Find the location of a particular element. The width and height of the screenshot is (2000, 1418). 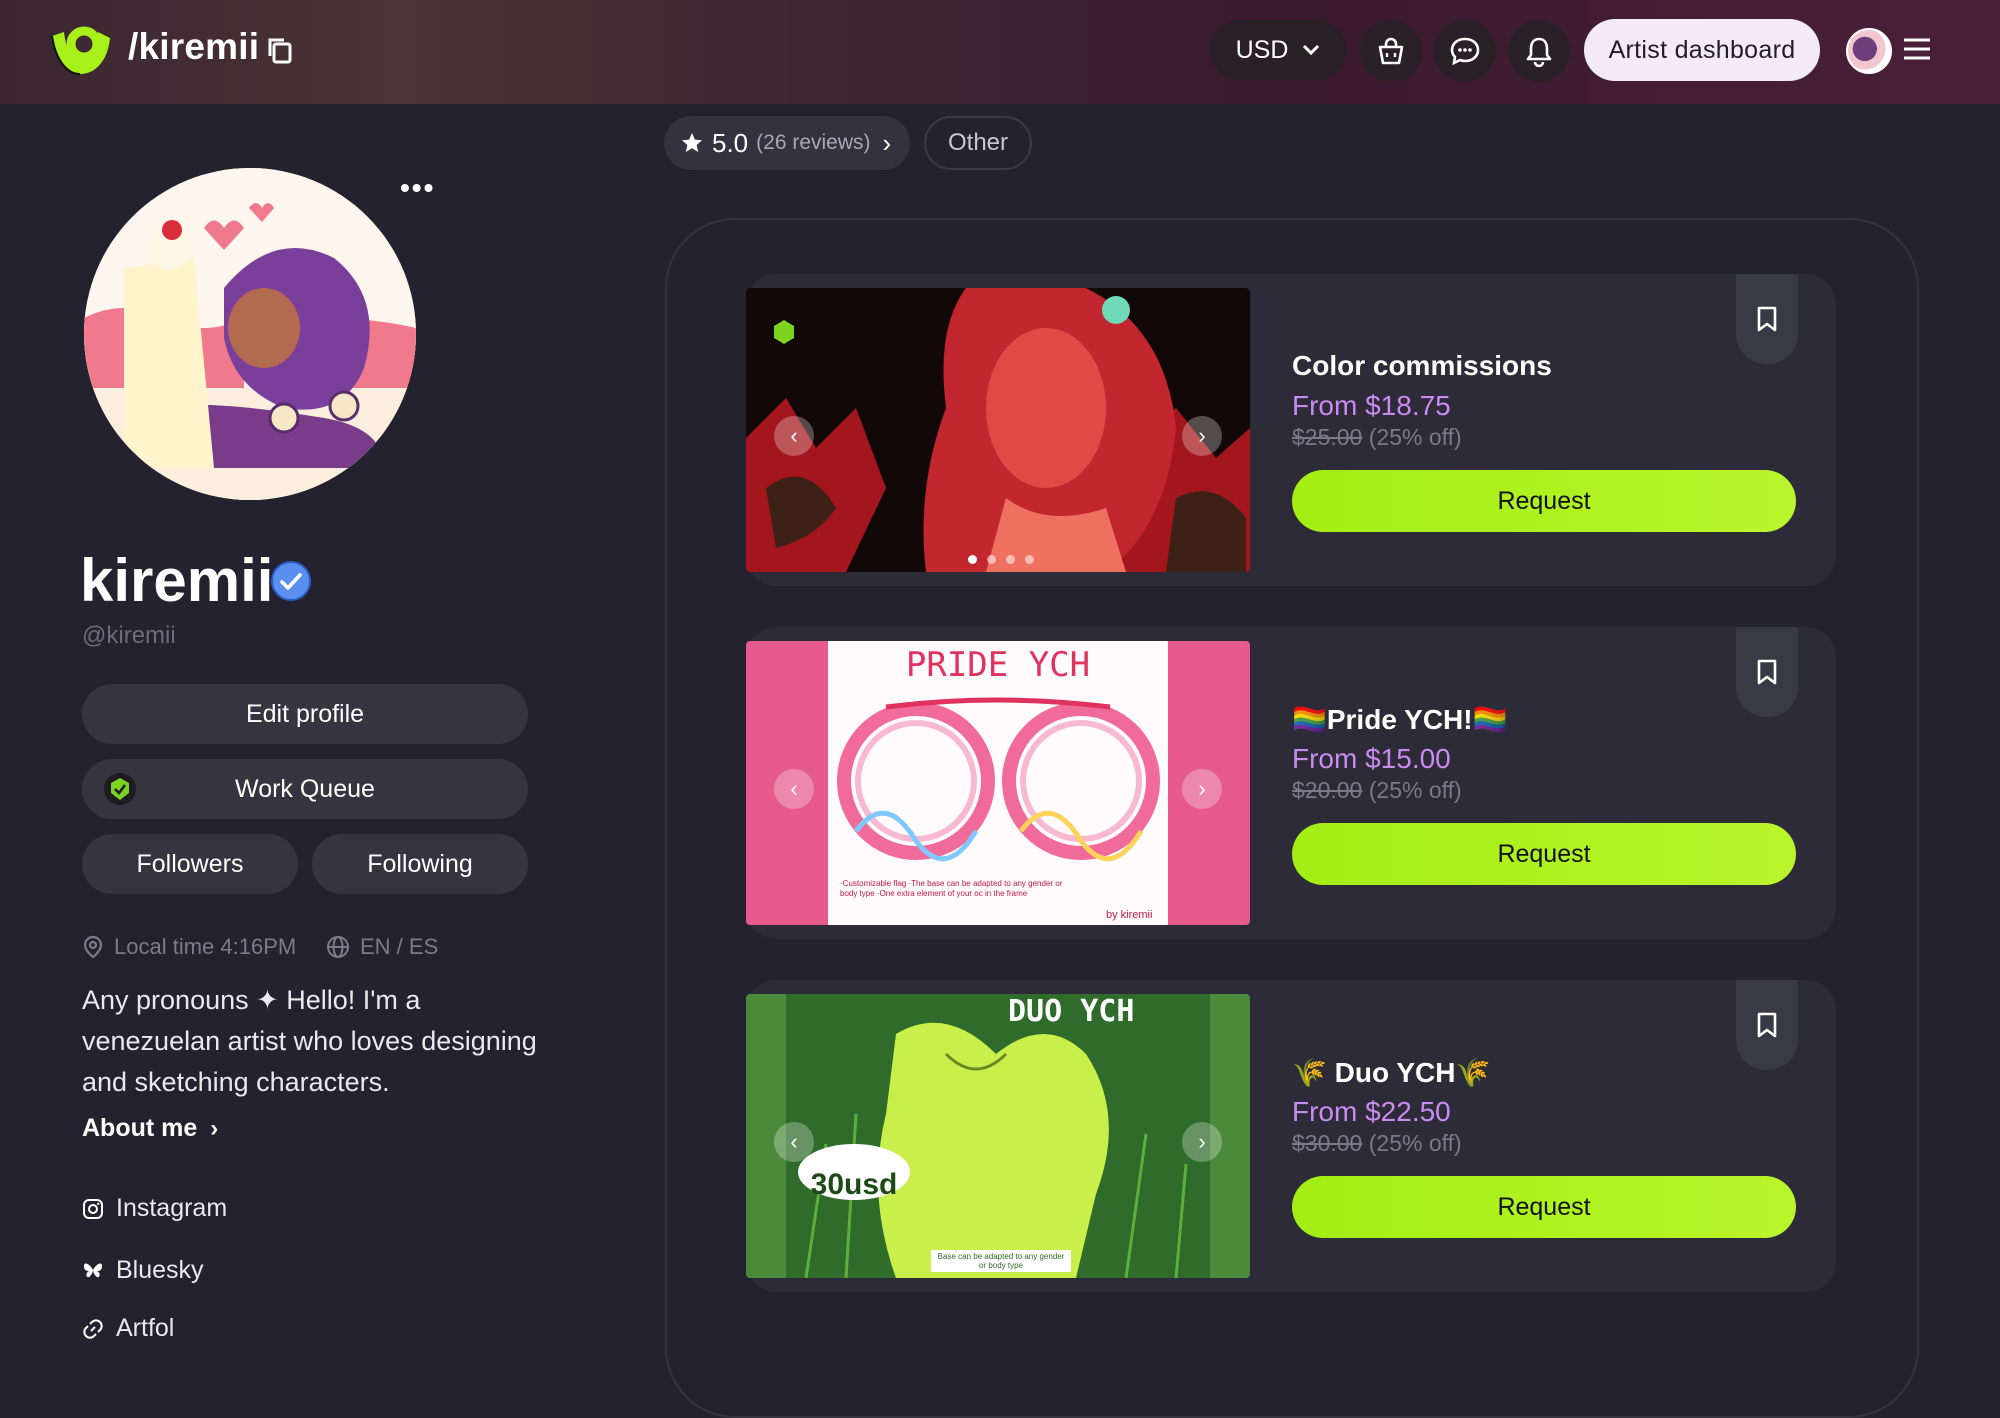

commission-thumbnail: ‹ › is located at coordinates (998, 430).